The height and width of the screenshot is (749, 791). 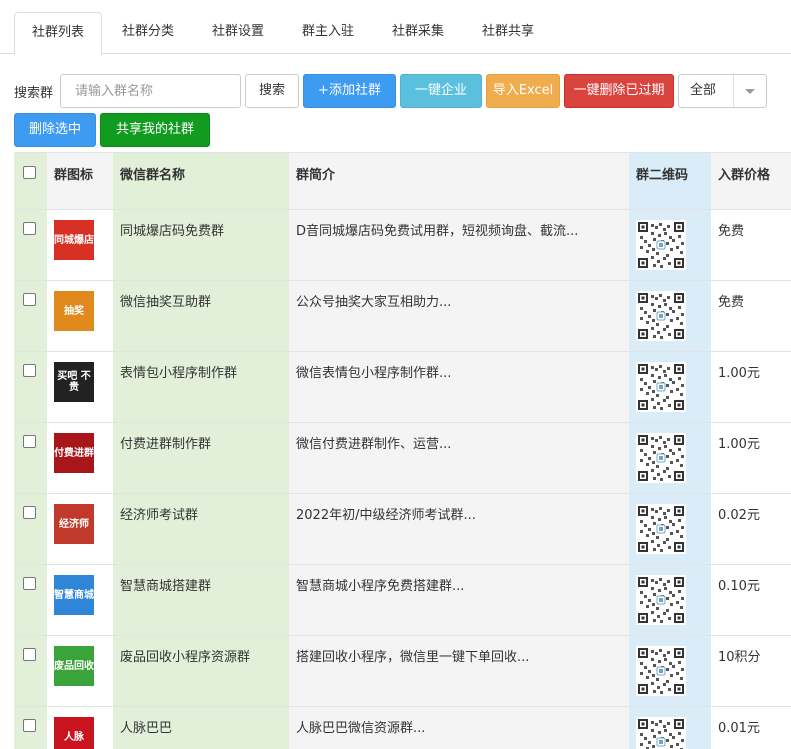 What do you see at coordinates (201, 387) in the screenshot?
I see `group-name: 表情包小程序制作群` at bounding box center [201, 387].